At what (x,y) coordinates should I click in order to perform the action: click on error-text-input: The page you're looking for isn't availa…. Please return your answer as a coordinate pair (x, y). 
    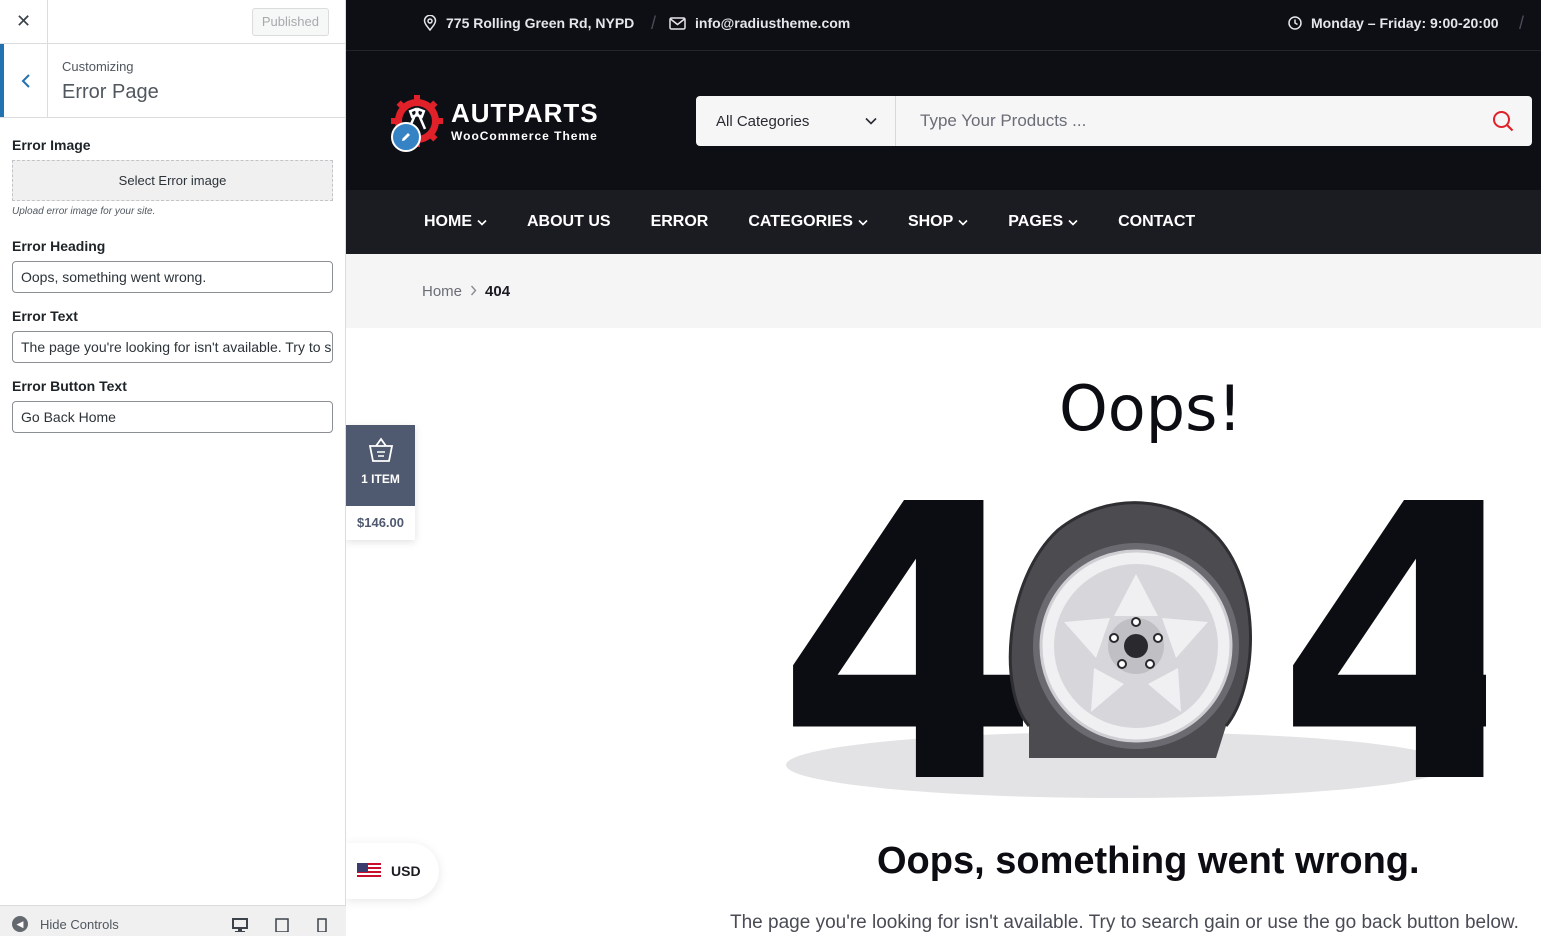
    Looking at the image, I should click on (172, 347).